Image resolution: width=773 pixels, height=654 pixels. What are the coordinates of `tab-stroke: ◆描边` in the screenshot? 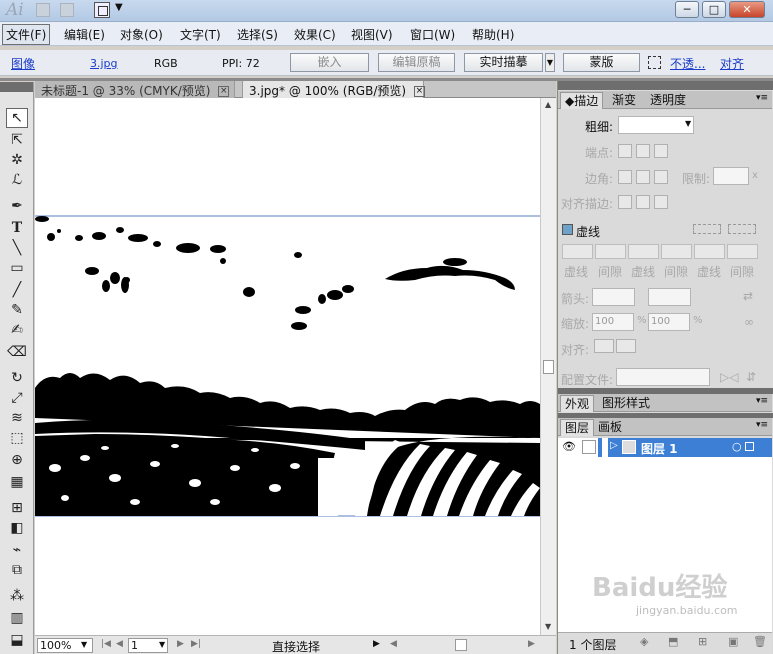 It's located at (582, 100).